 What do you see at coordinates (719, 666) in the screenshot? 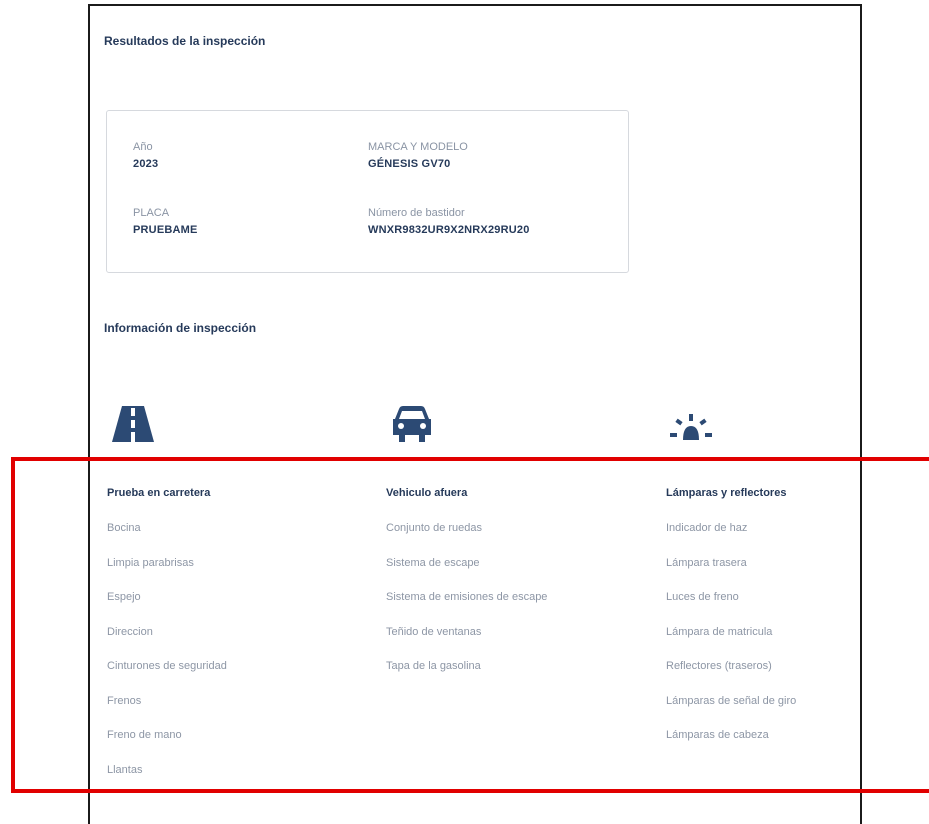
I see `list-item: Reflectores (traseros)` at bounding box center [719, 666].